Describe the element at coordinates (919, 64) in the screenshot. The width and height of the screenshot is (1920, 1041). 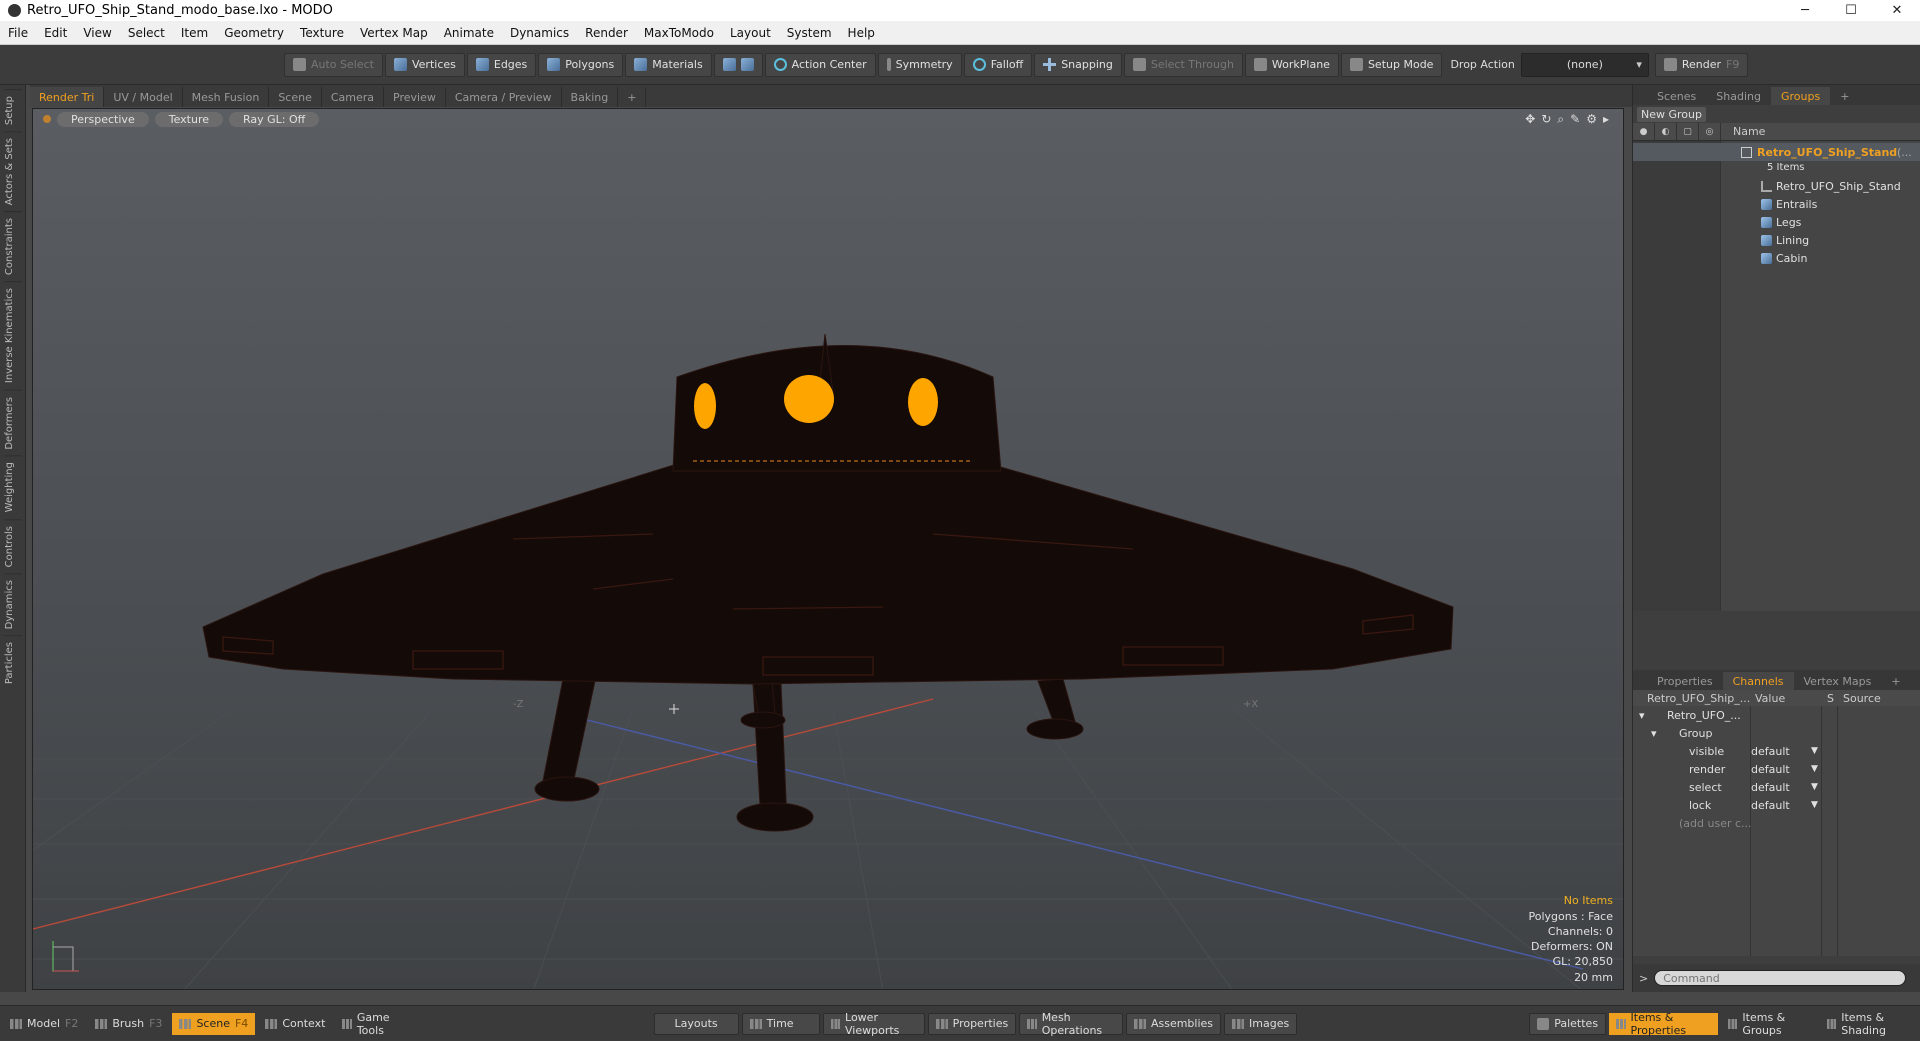
I see `symmetry-button: Symmetry` at that location.